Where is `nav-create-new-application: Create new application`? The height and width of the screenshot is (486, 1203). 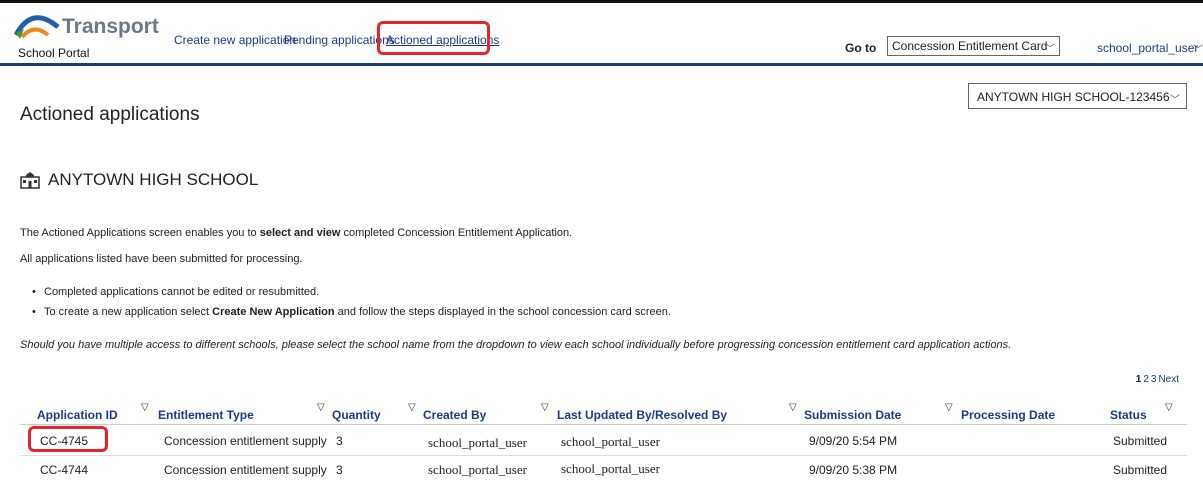 nav-create-new-application: Create new application is located at coordinates (235, 40).